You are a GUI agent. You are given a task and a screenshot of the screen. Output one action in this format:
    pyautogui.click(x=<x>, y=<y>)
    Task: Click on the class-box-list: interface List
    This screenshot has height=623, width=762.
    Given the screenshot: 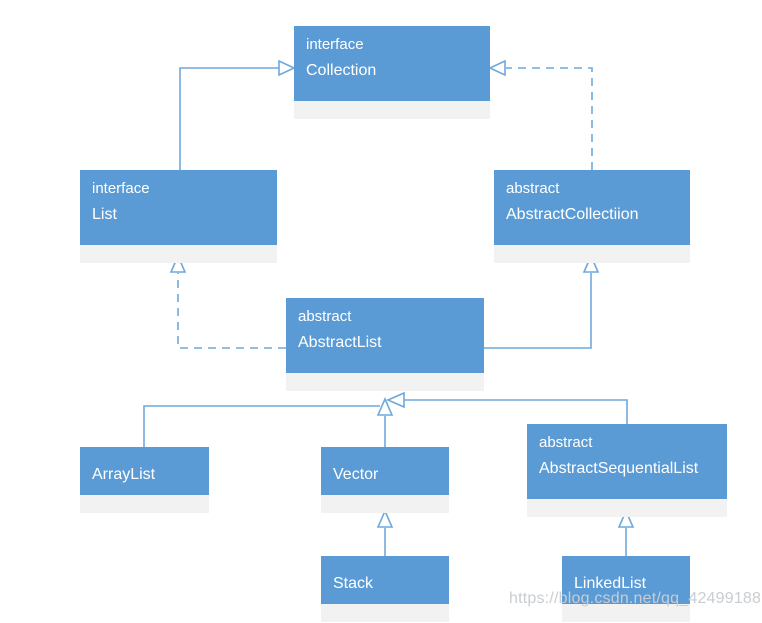 What is the action you would take?
    pyautogui.click(x=178, y=216)
    